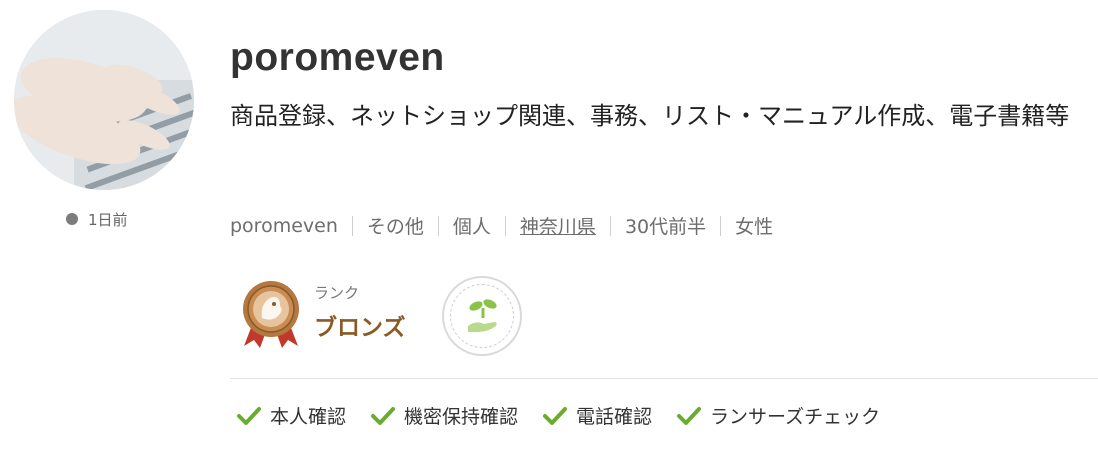  I want to click on verification-list: 本人確認 機密保持確認 電話確認 ランサーズチェック, so click(570, 415).